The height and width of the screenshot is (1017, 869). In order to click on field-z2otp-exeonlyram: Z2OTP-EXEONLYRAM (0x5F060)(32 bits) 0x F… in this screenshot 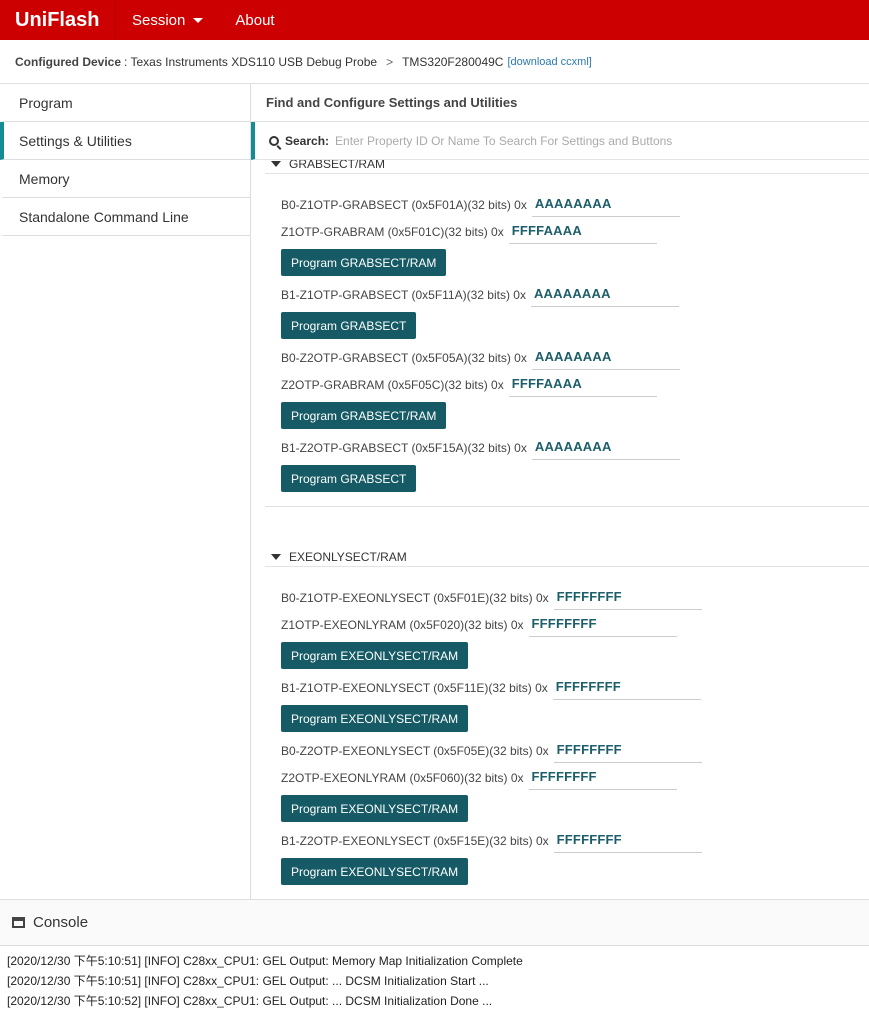, I will do `click(479, 777)`.